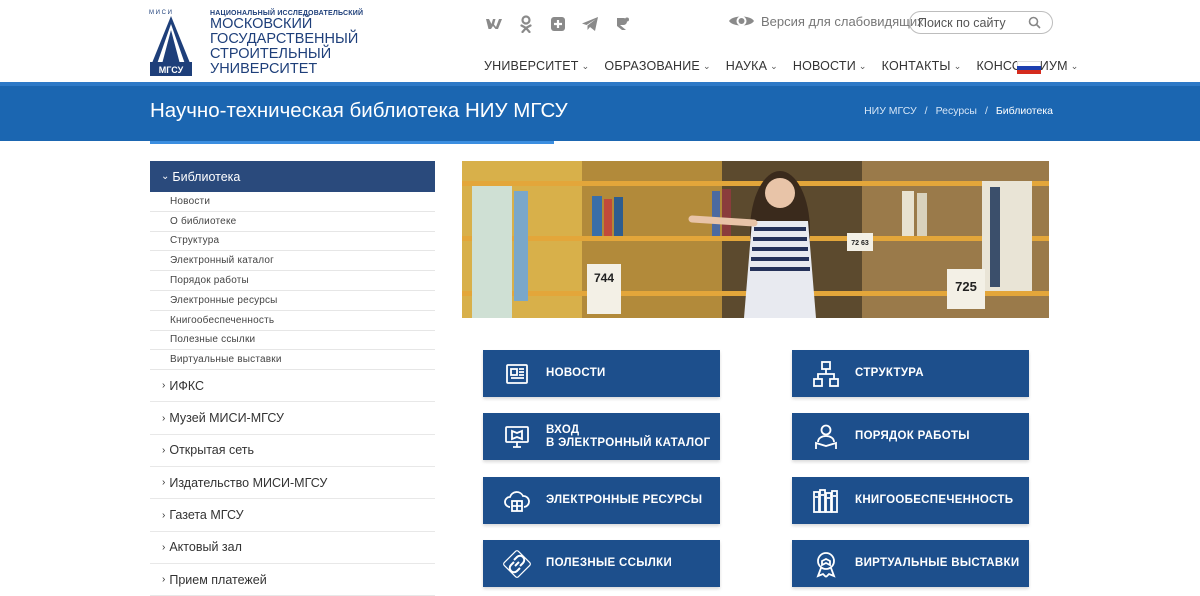  Describe the element at coordinates (292, 242) in the screenshot. I see `sidebar-subitem: Структура` at that location.